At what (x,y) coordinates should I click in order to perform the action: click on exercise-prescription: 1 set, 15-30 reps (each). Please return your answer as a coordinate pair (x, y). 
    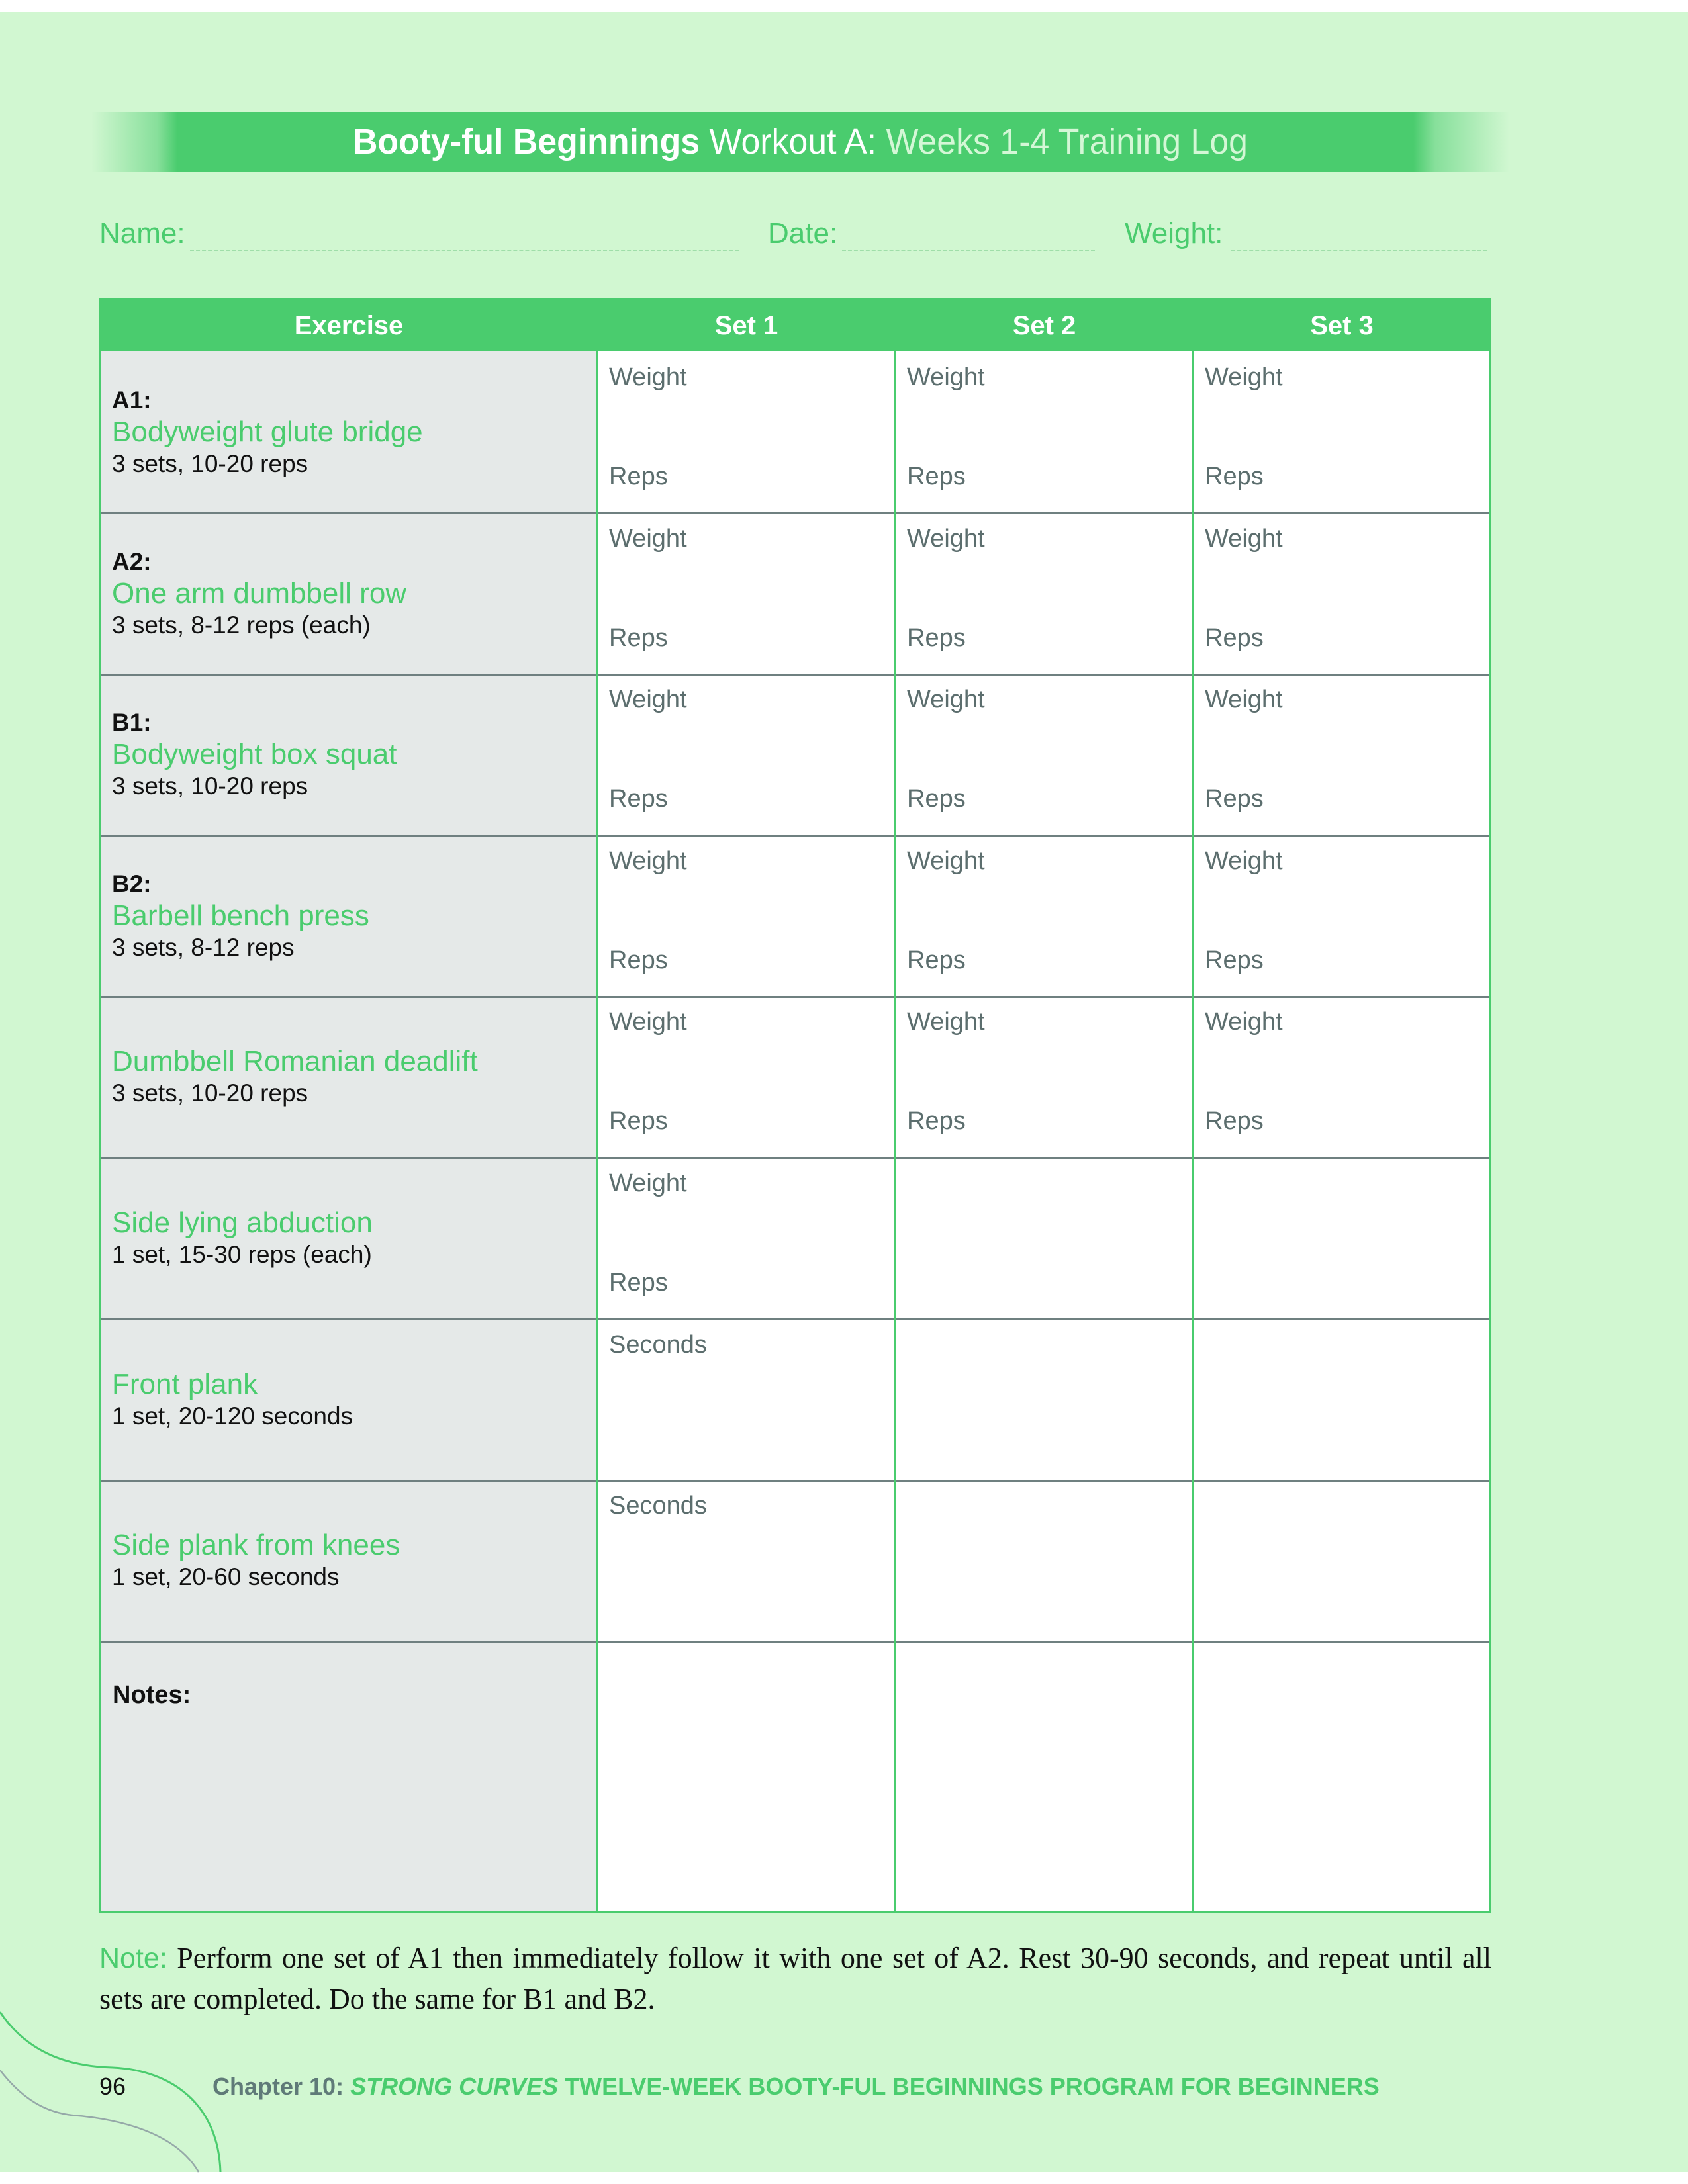
    Looking at the image, I should click on (242, 1254).